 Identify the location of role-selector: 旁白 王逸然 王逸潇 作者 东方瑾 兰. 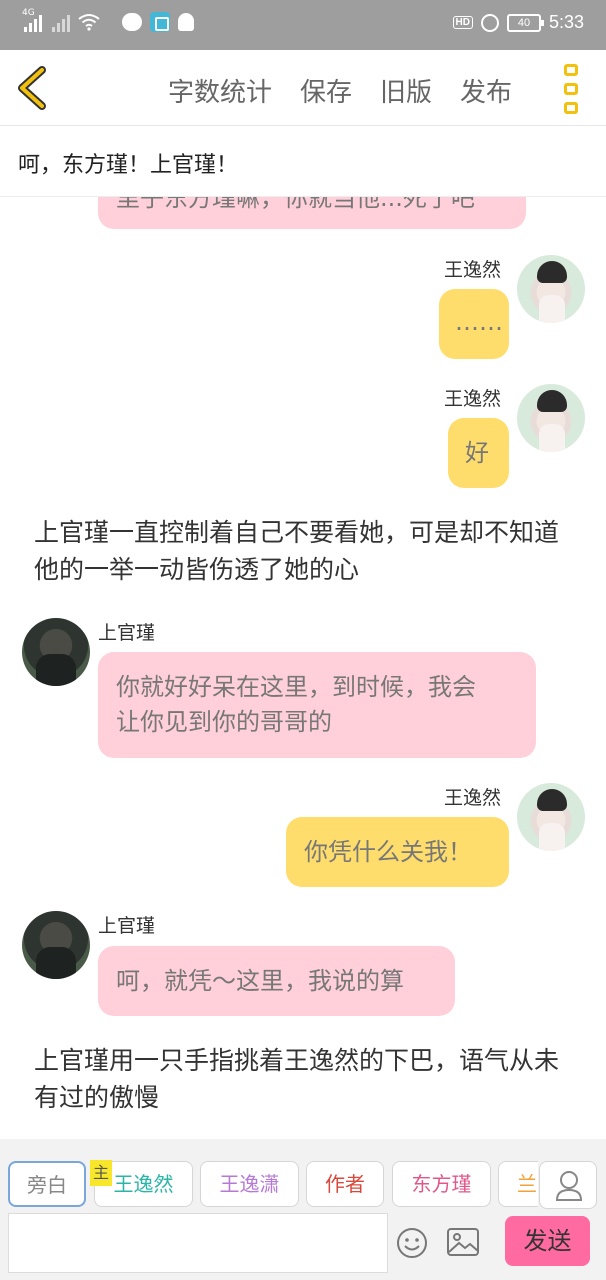
(273, 1184).